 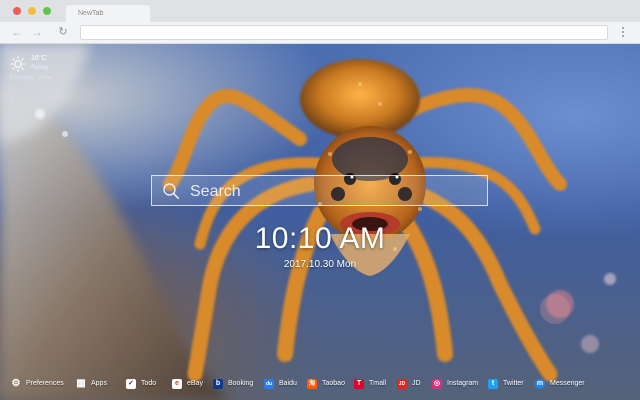 What do you see at coordinates (149, 383) in the screenshot?
I see `dock-label: Todo` at bounding box center [149, 383].